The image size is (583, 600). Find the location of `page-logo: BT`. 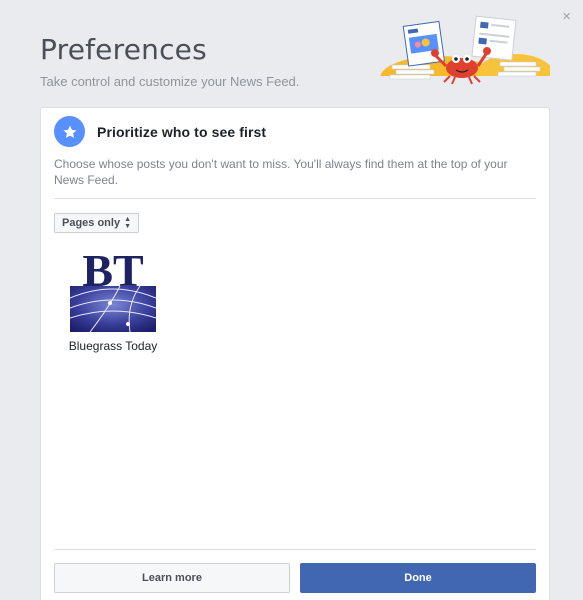

page-logo: BT is located at coordinates (113, 289).